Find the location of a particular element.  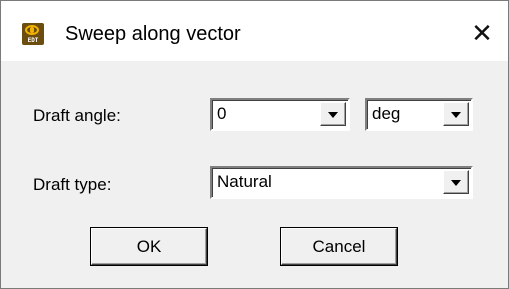

angle-unit-combo: deg is located at coordinates (419, 114).